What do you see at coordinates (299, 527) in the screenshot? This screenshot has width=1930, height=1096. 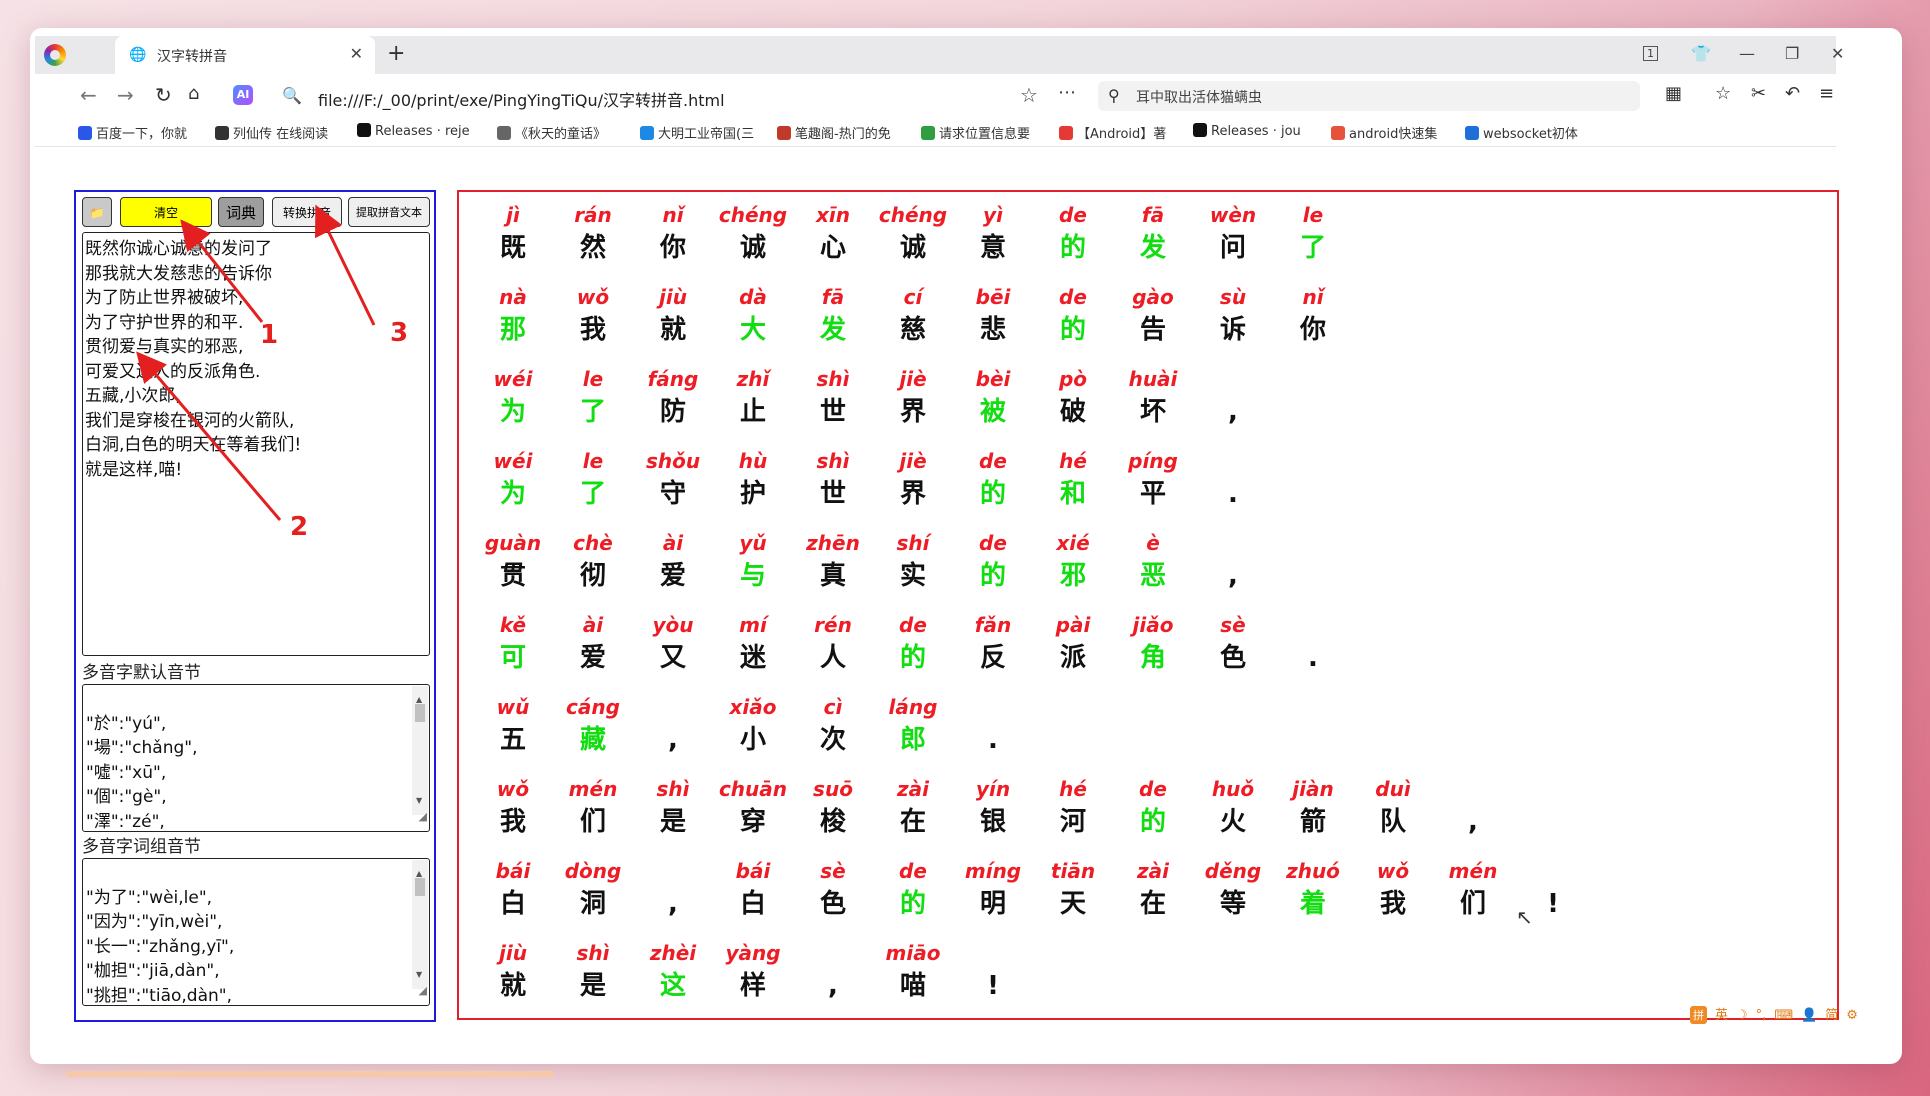 I see `annotation-2: 2` at bounding box center [299, 527].